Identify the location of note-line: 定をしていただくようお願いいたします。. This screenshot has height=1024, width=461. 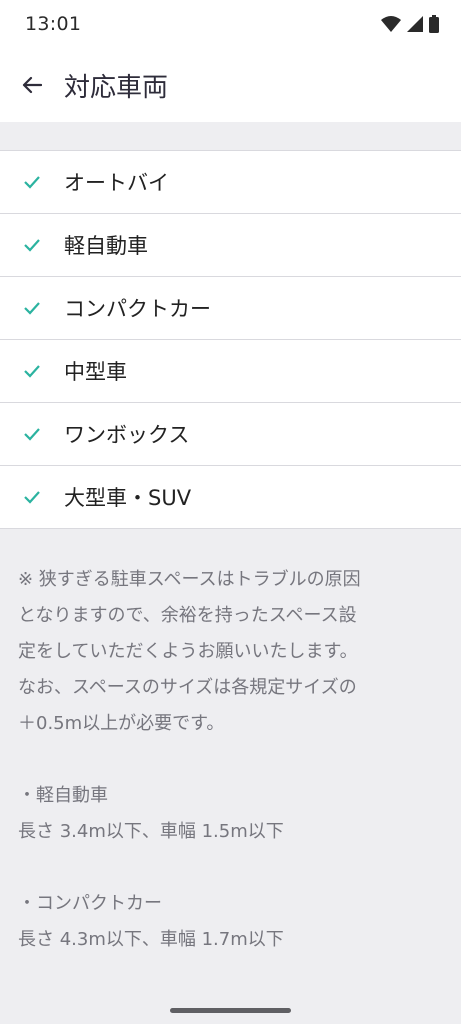
(188, 651).